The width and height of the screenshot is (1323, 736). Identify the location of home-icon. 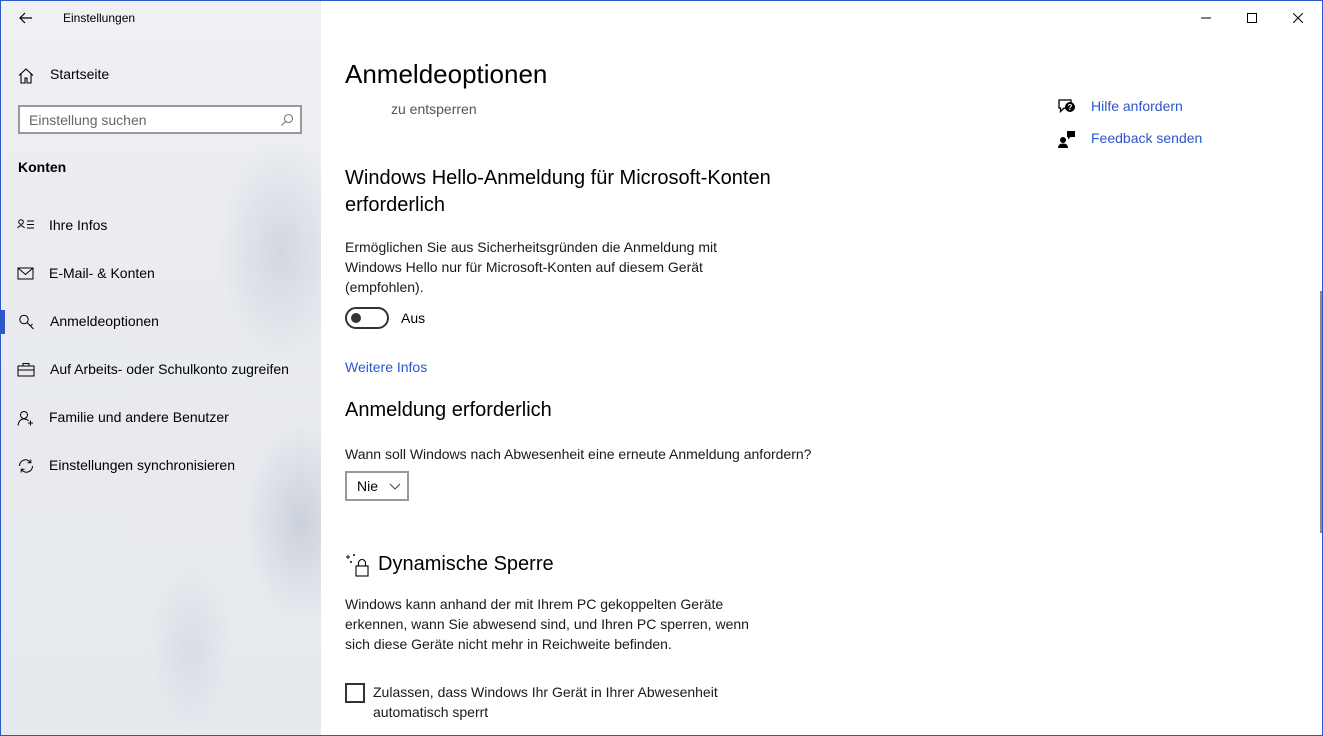
(26, 76).